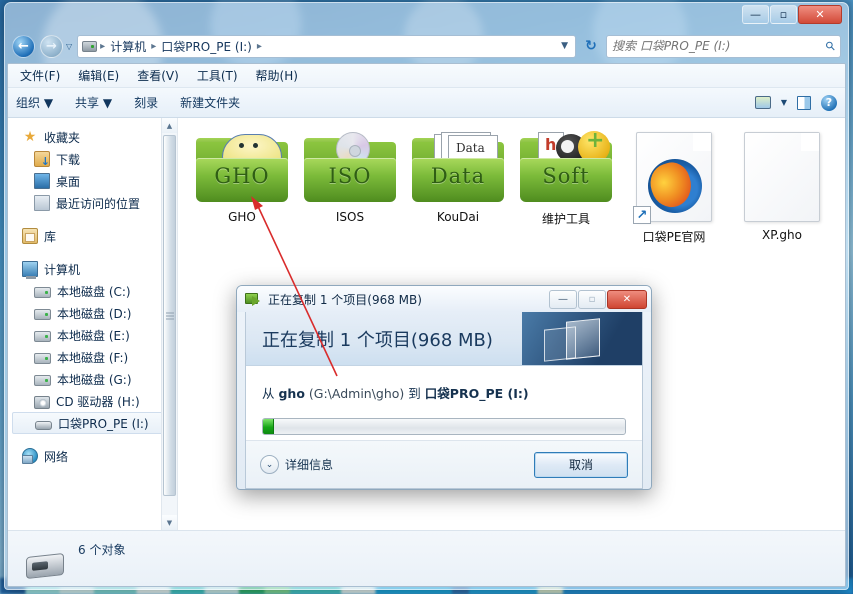  I want to click on favorites-star-icon: ★, so click(30, 137).